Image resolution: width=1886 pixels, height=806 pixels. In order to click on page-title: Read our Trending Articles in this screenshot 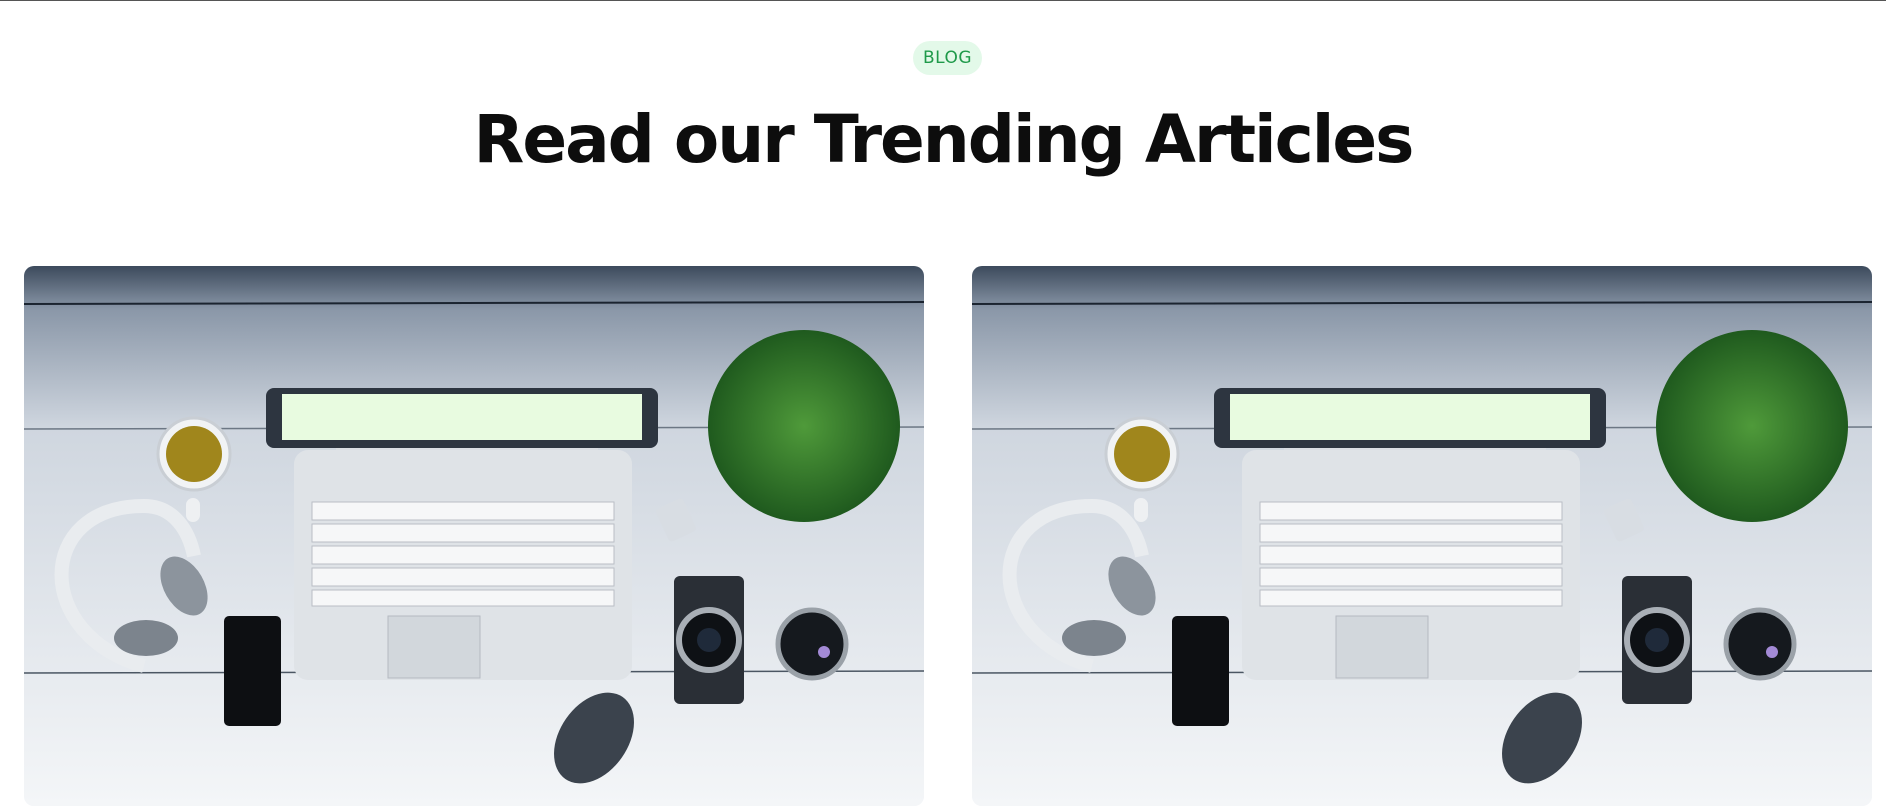, I will do `click(944, 139)`.